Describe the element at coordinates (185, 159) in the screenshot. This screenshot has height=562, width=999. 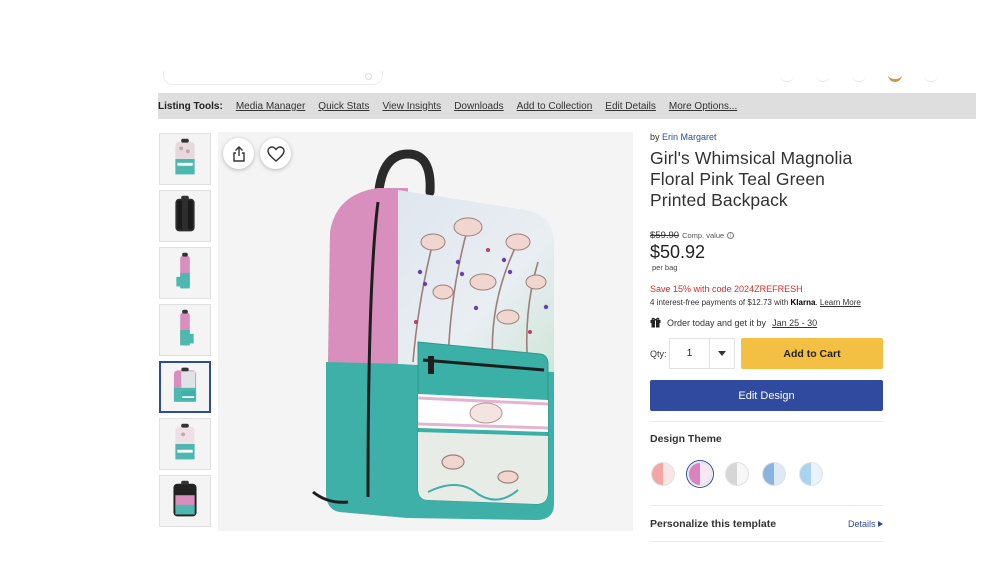
I see `thumbnail-front-pattern` at that location.